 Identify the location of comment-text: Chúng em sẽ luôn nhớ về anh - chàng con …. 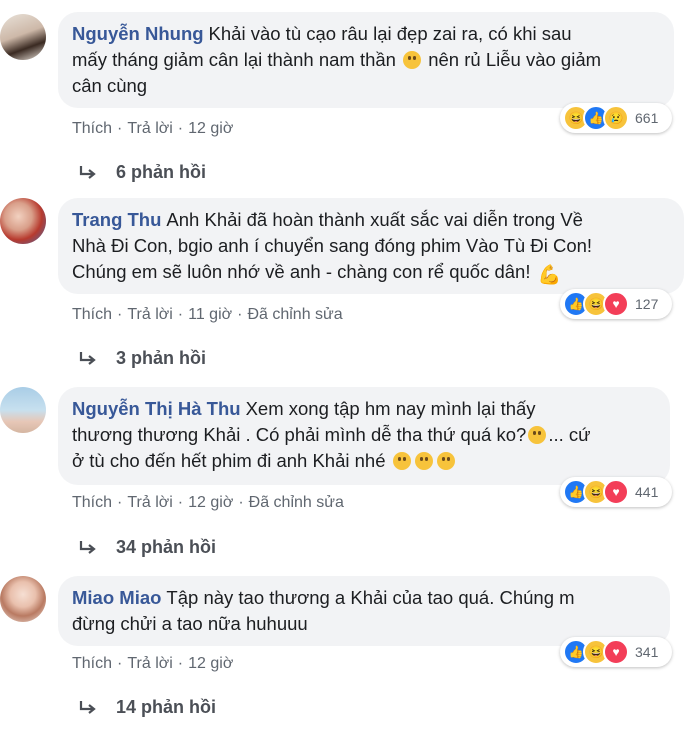
(301, 271).